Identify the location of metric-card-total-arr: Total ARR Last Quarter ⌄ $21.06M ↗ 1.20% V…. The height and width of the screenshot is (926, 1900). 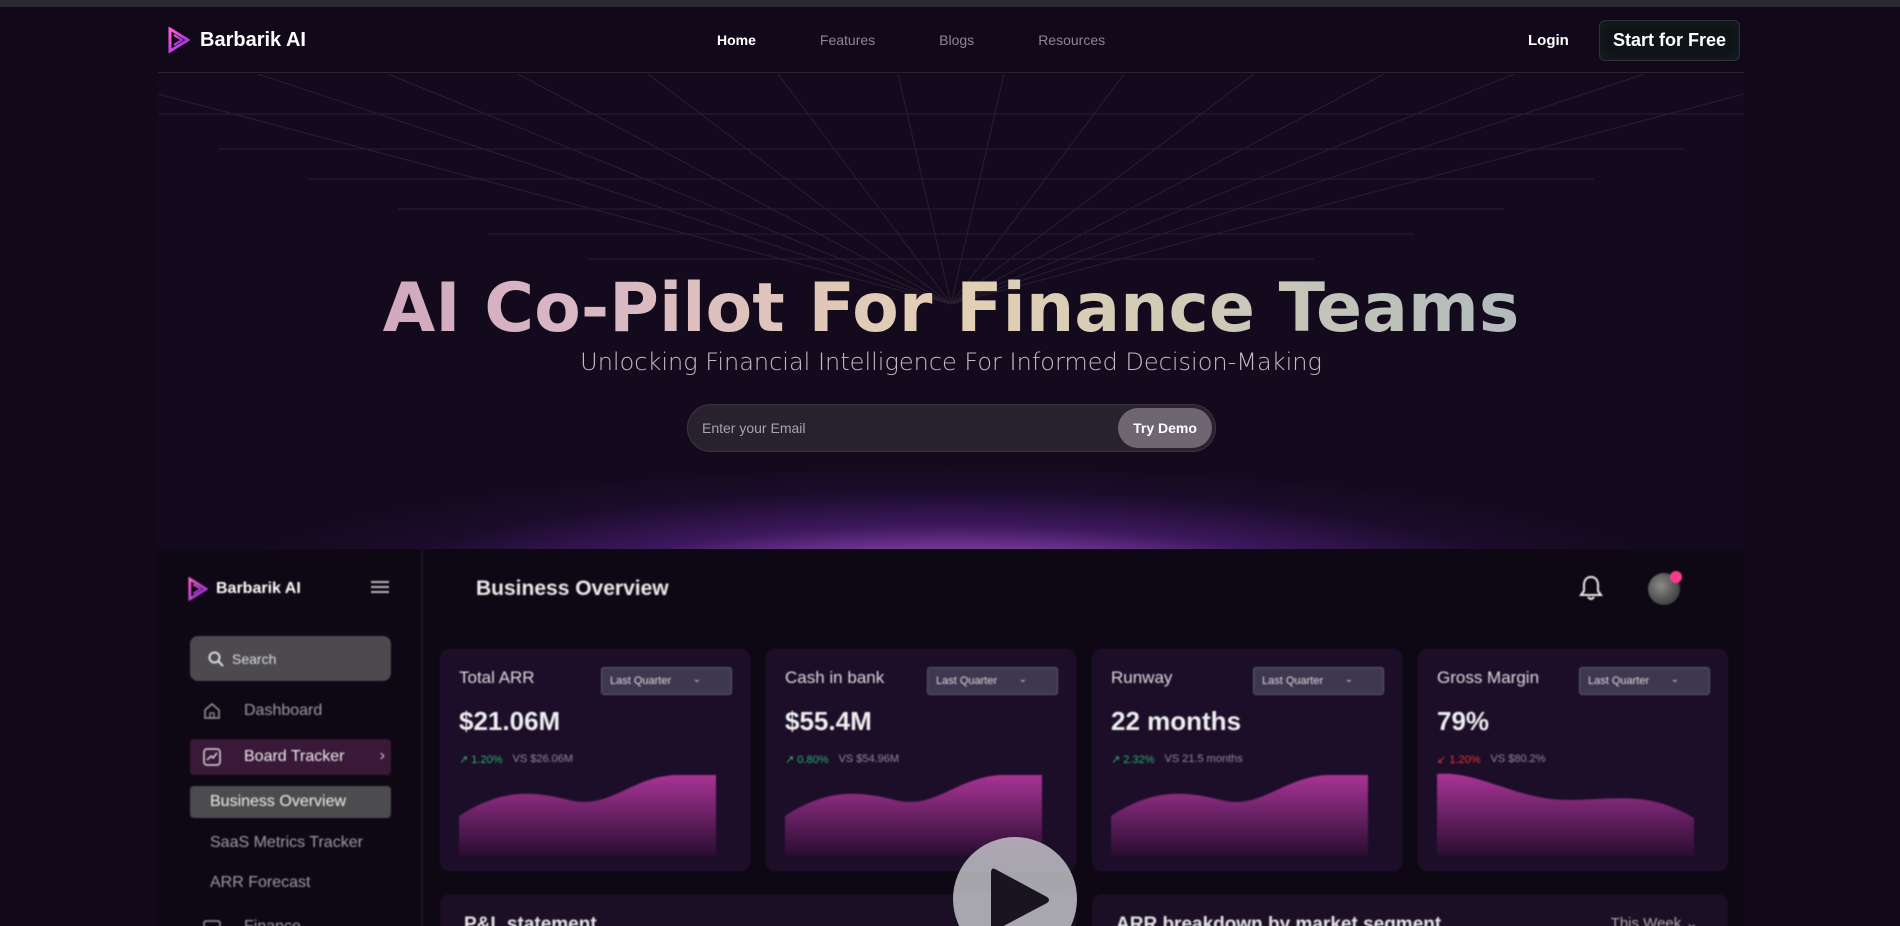
(595, 760).